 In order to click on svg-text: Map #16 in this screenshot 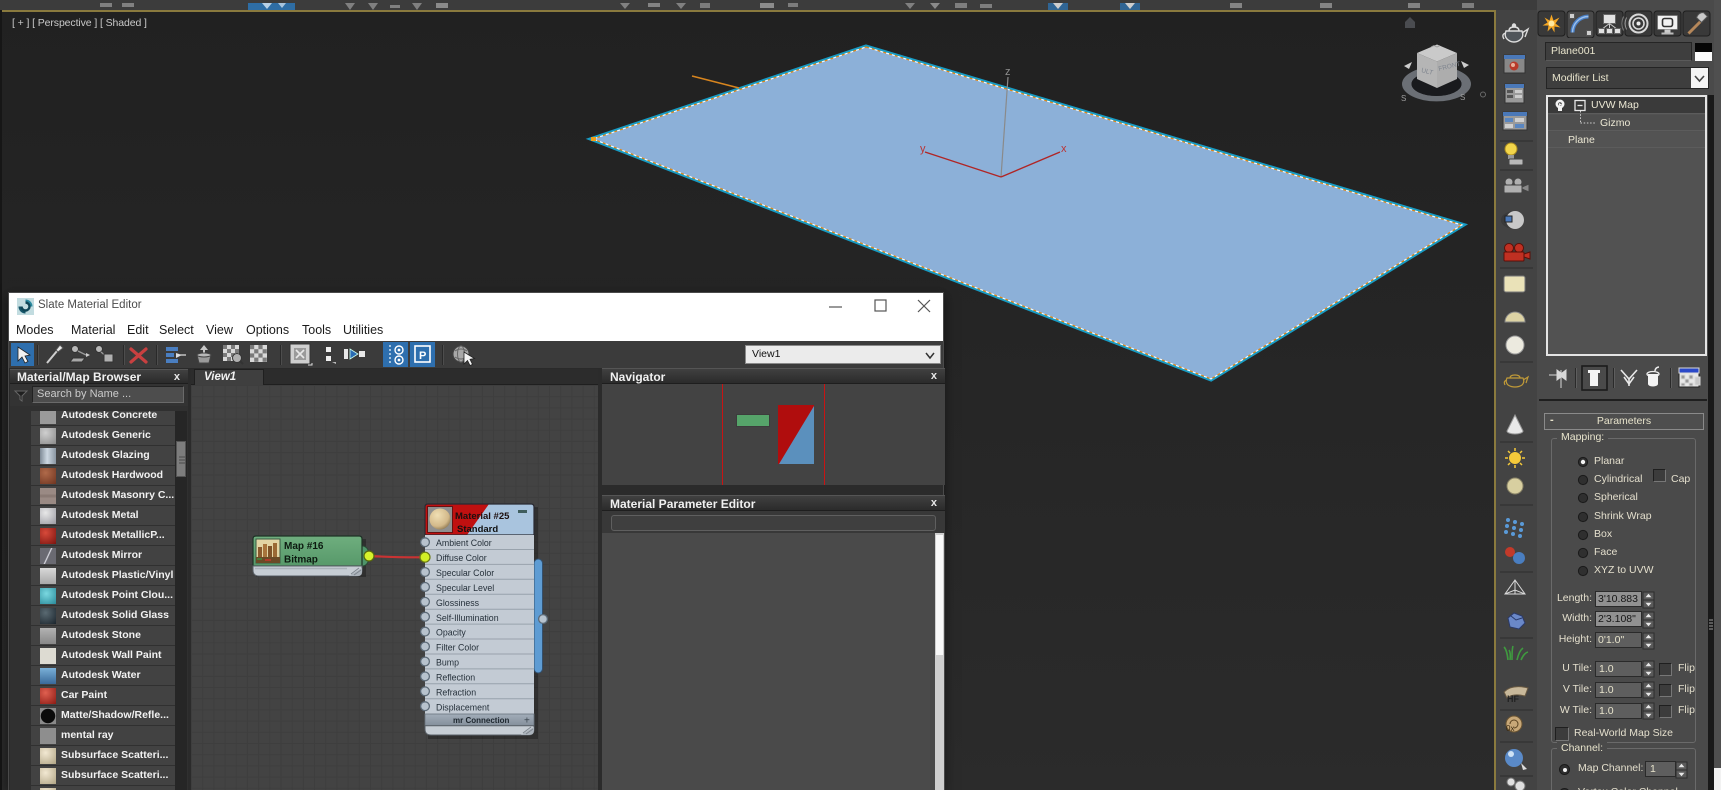, I will do `click(304, 546)`.